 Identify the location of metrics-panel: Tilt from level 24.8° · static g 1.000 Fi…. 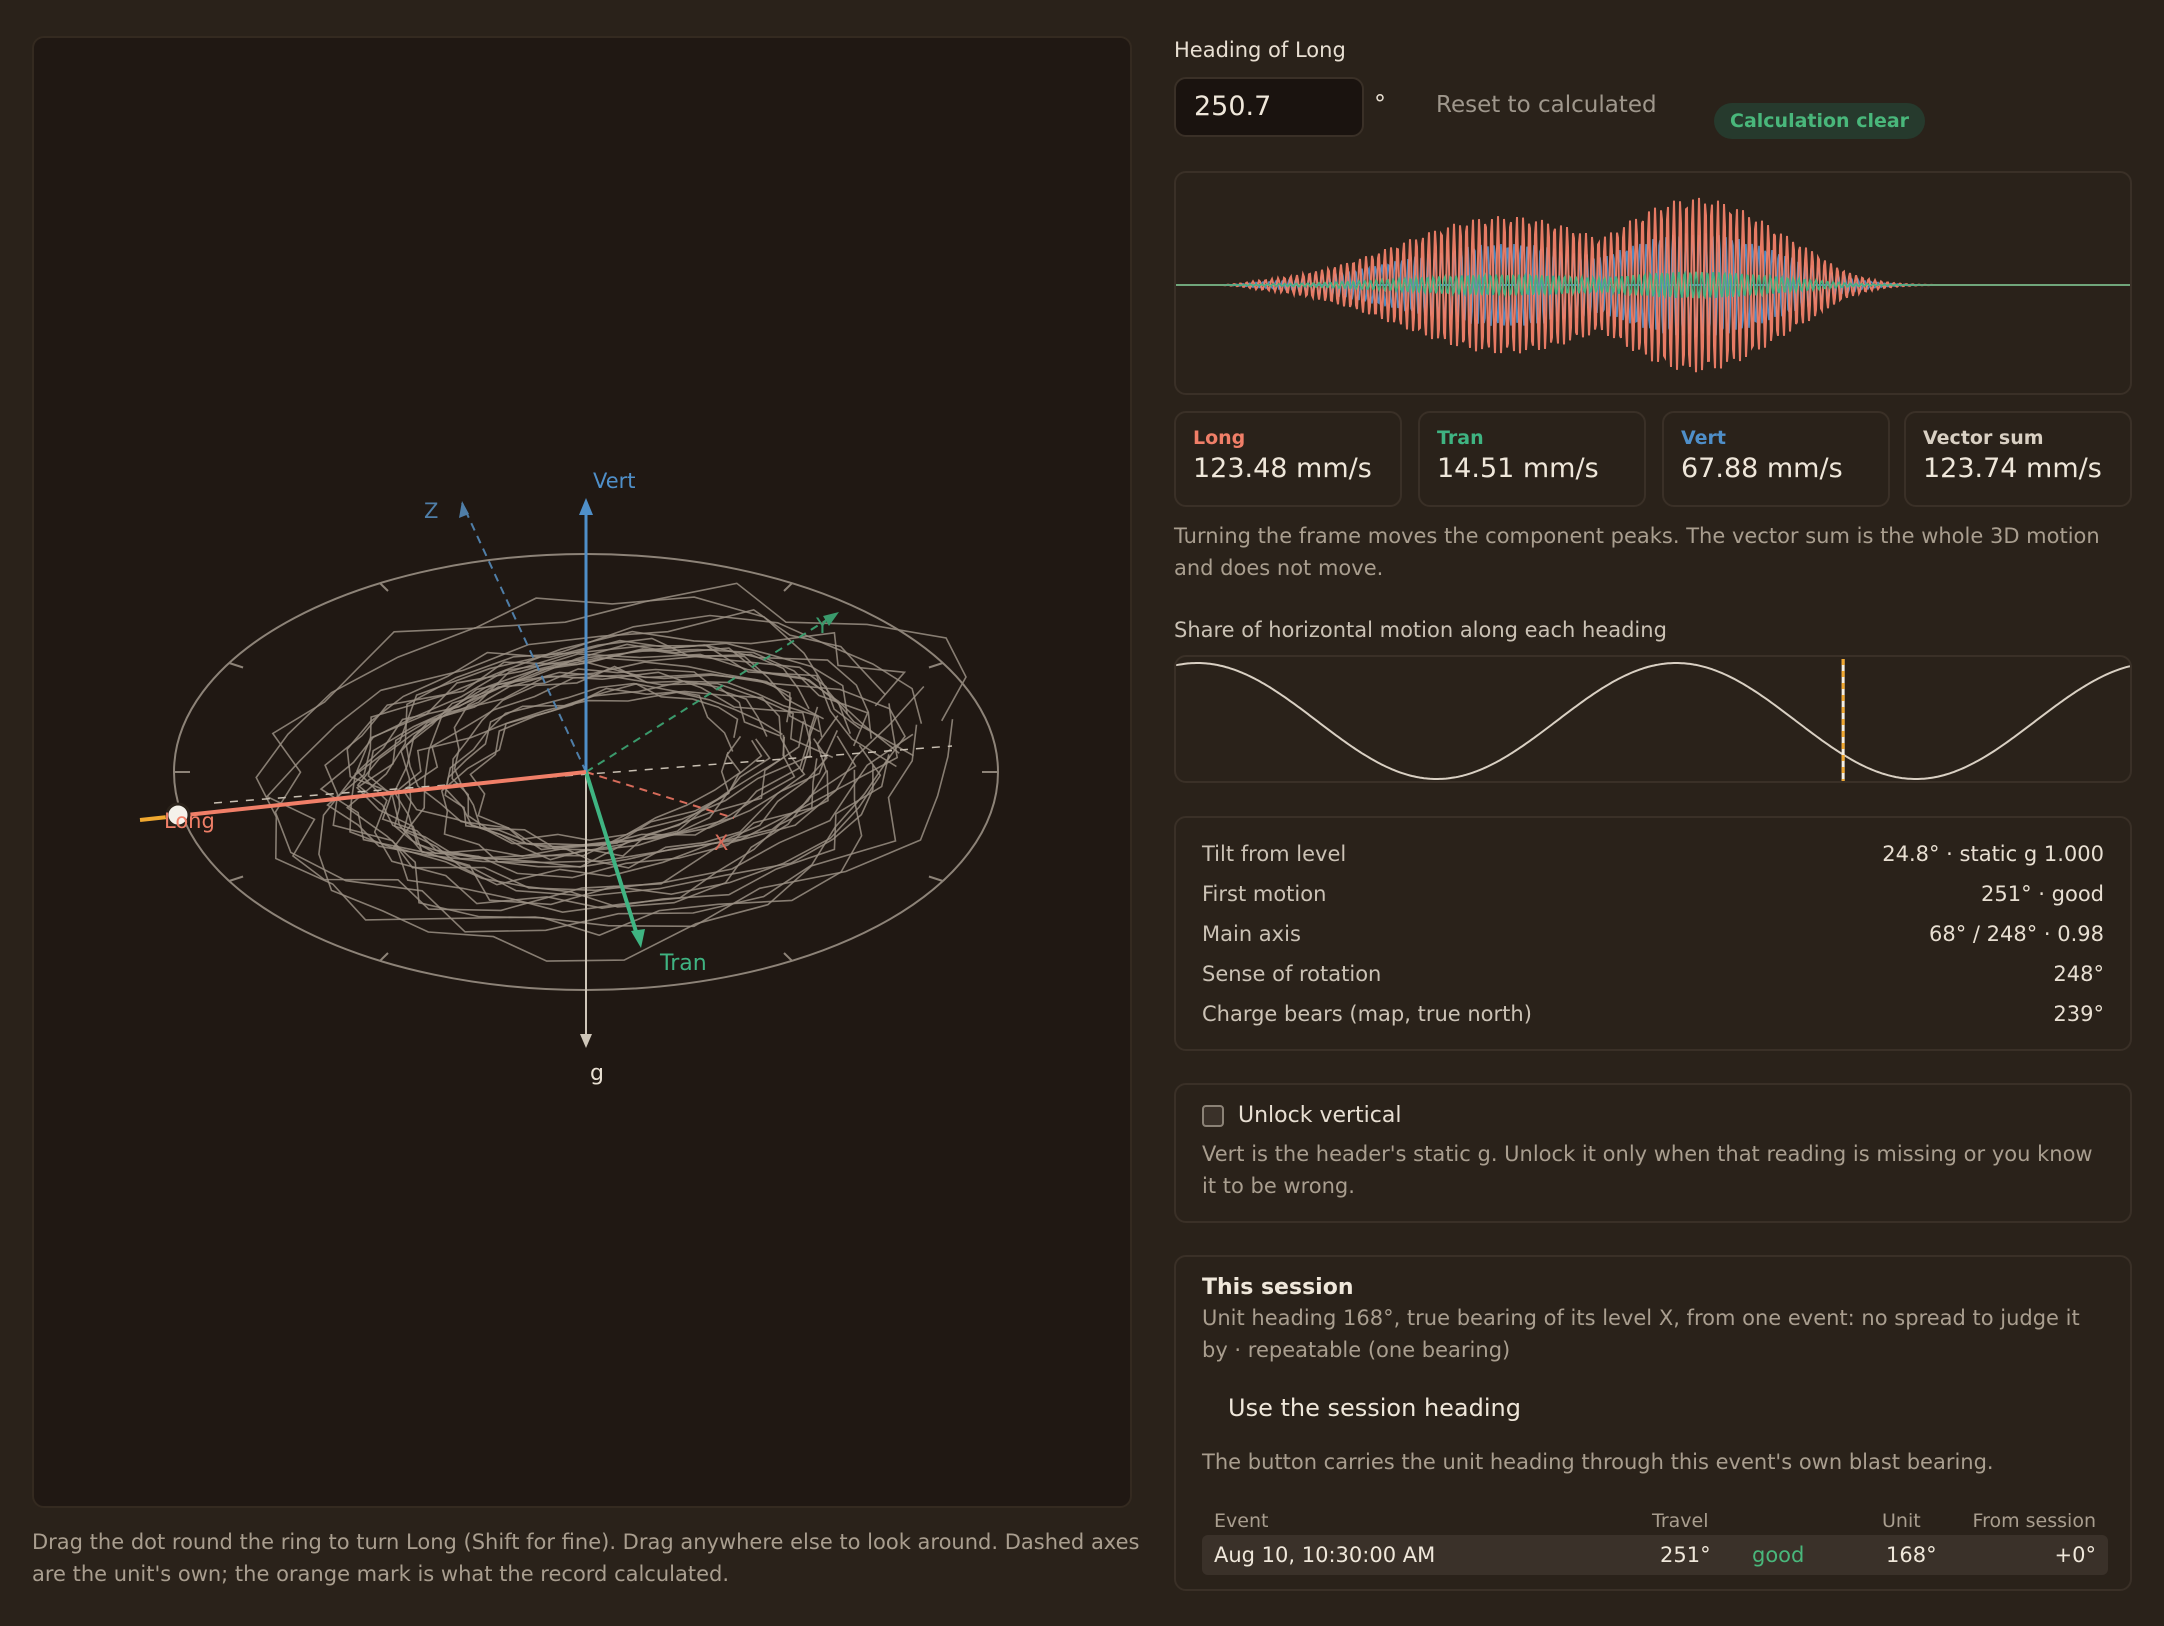
(1653, 933).